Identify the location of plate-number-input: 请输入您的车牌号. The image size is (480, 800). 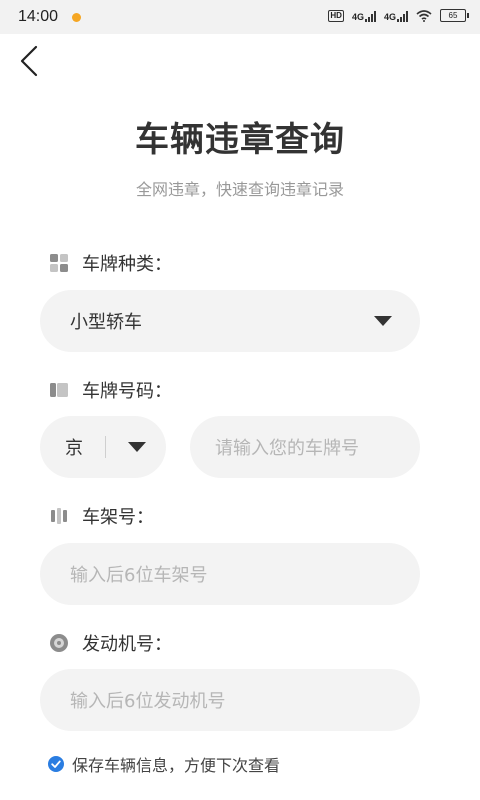
(305, 447).